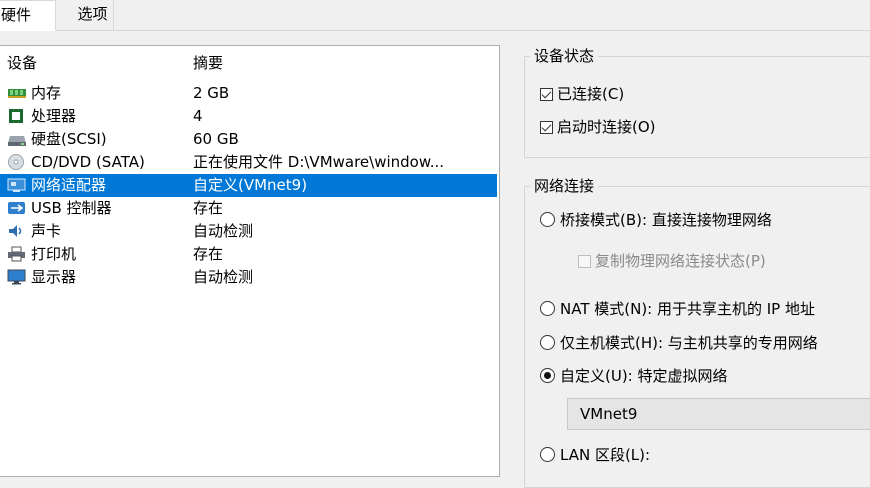  I want to click on host-only-label: 仅主机模式(H): 与主机共享的专用网络, so click(689, 343).